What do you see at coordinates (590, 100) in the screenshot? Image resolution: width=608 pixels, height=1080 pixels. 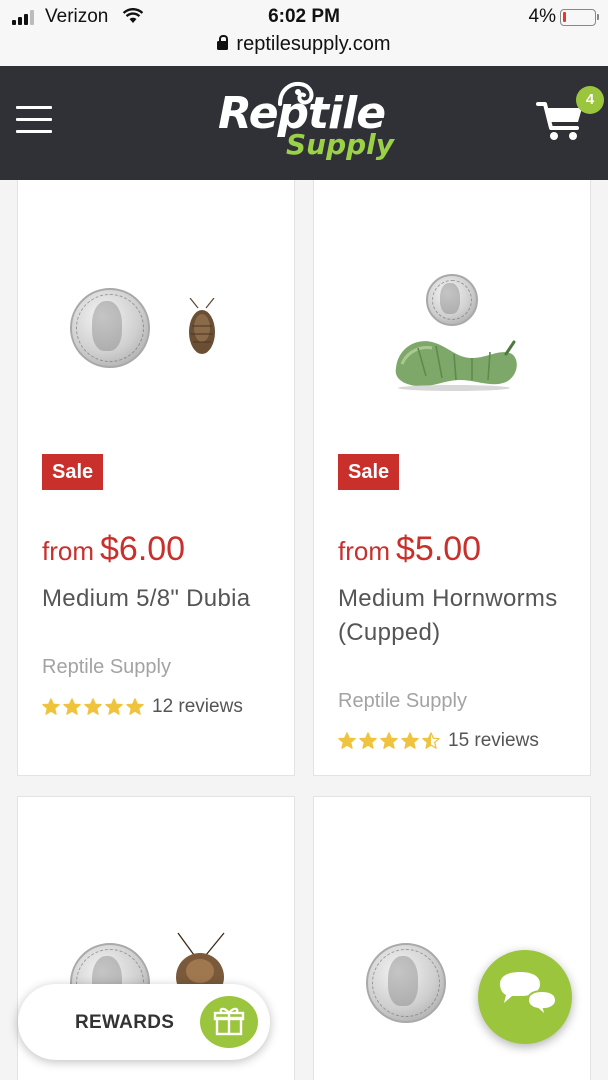 I see `cart-count-badge: 4` at bounding box center [590, 100].